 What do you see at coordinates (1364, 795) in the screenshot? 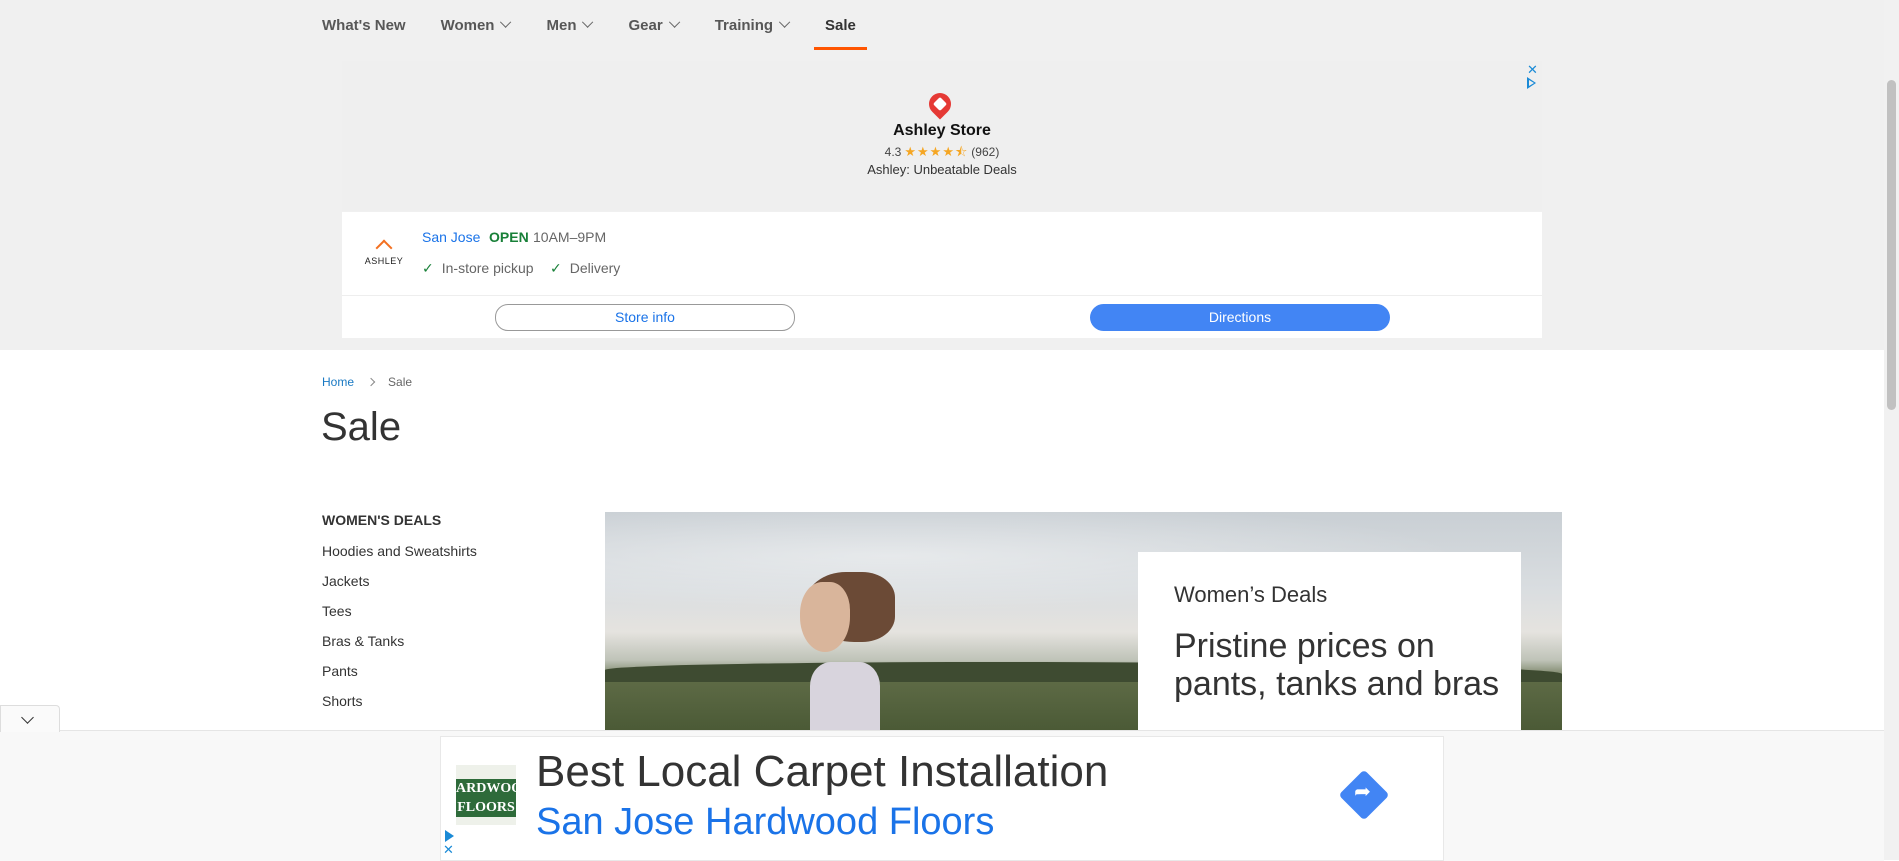
I see `directions-icon` at bounding box center [1364, 795].